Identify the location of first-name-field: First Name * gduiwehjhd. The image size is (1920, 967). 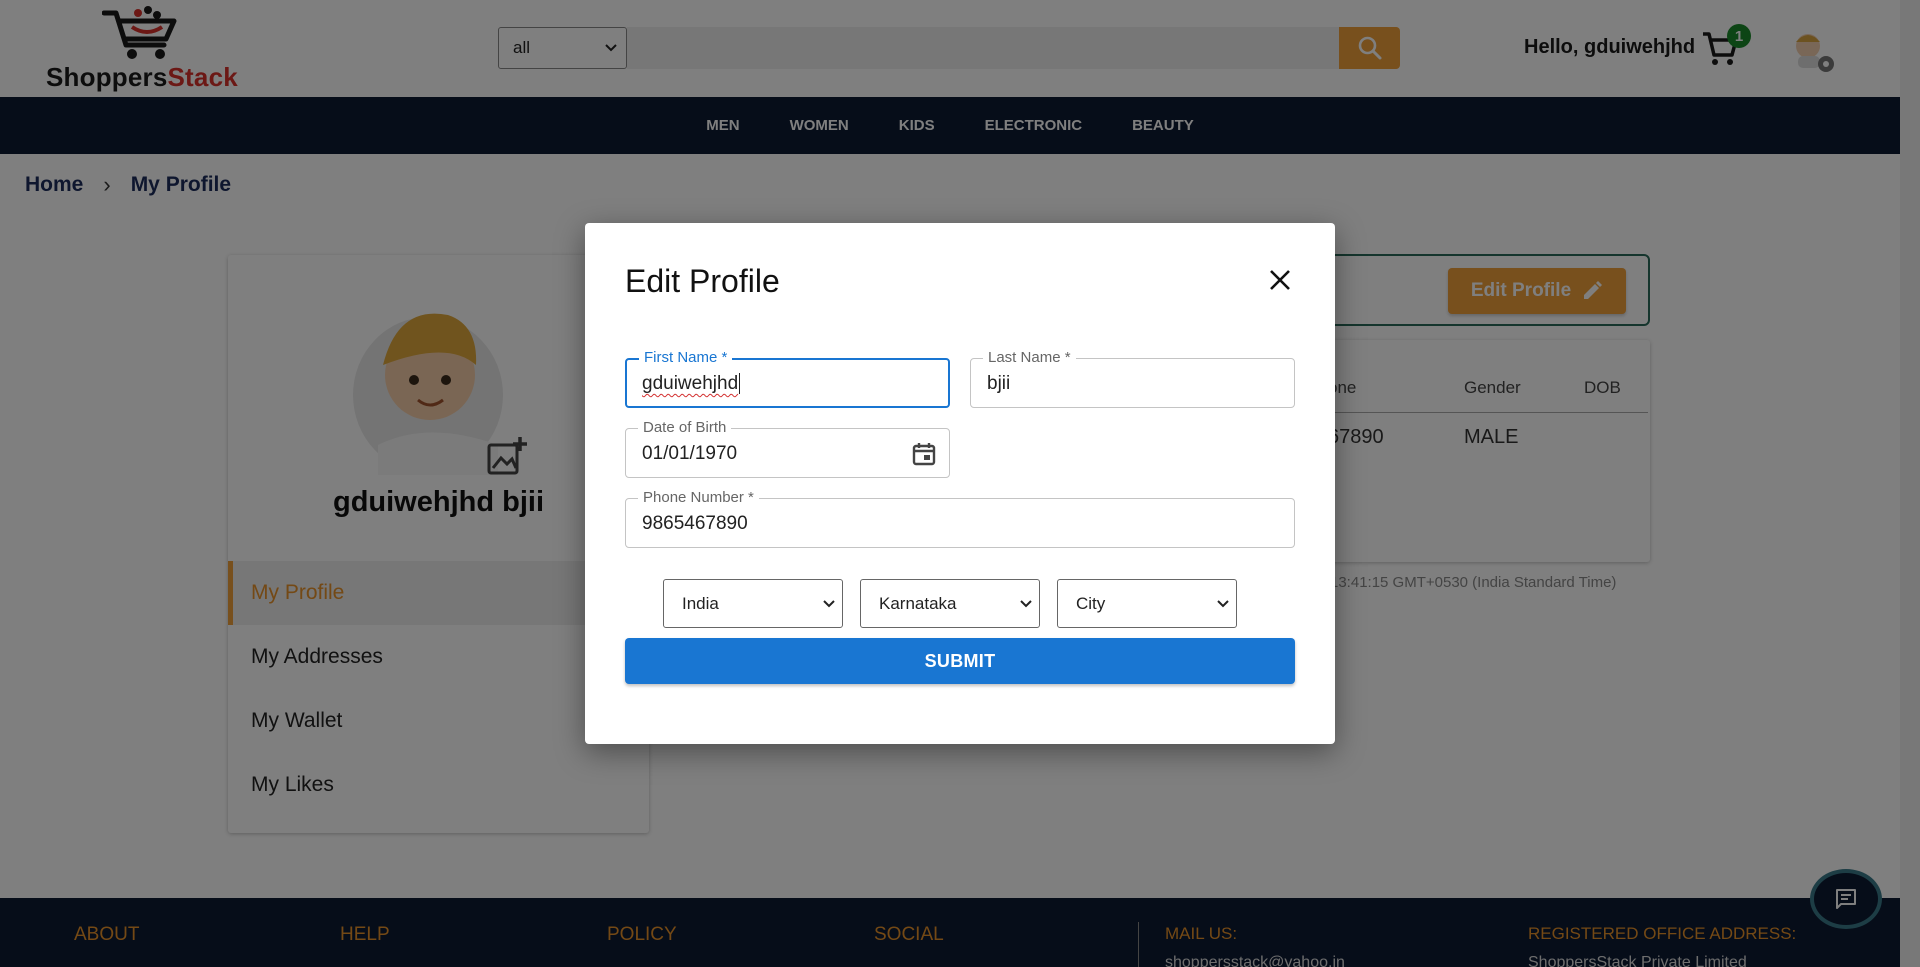
(787, 379).